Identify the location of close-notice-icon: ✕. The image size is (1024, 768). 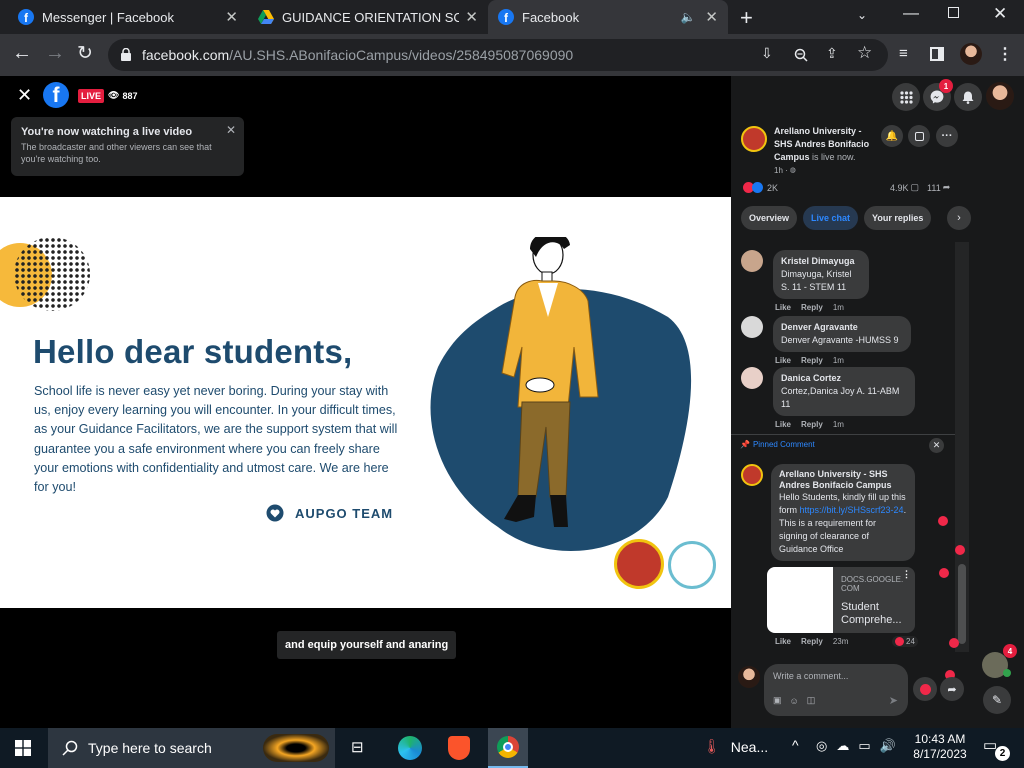
(231, 130).